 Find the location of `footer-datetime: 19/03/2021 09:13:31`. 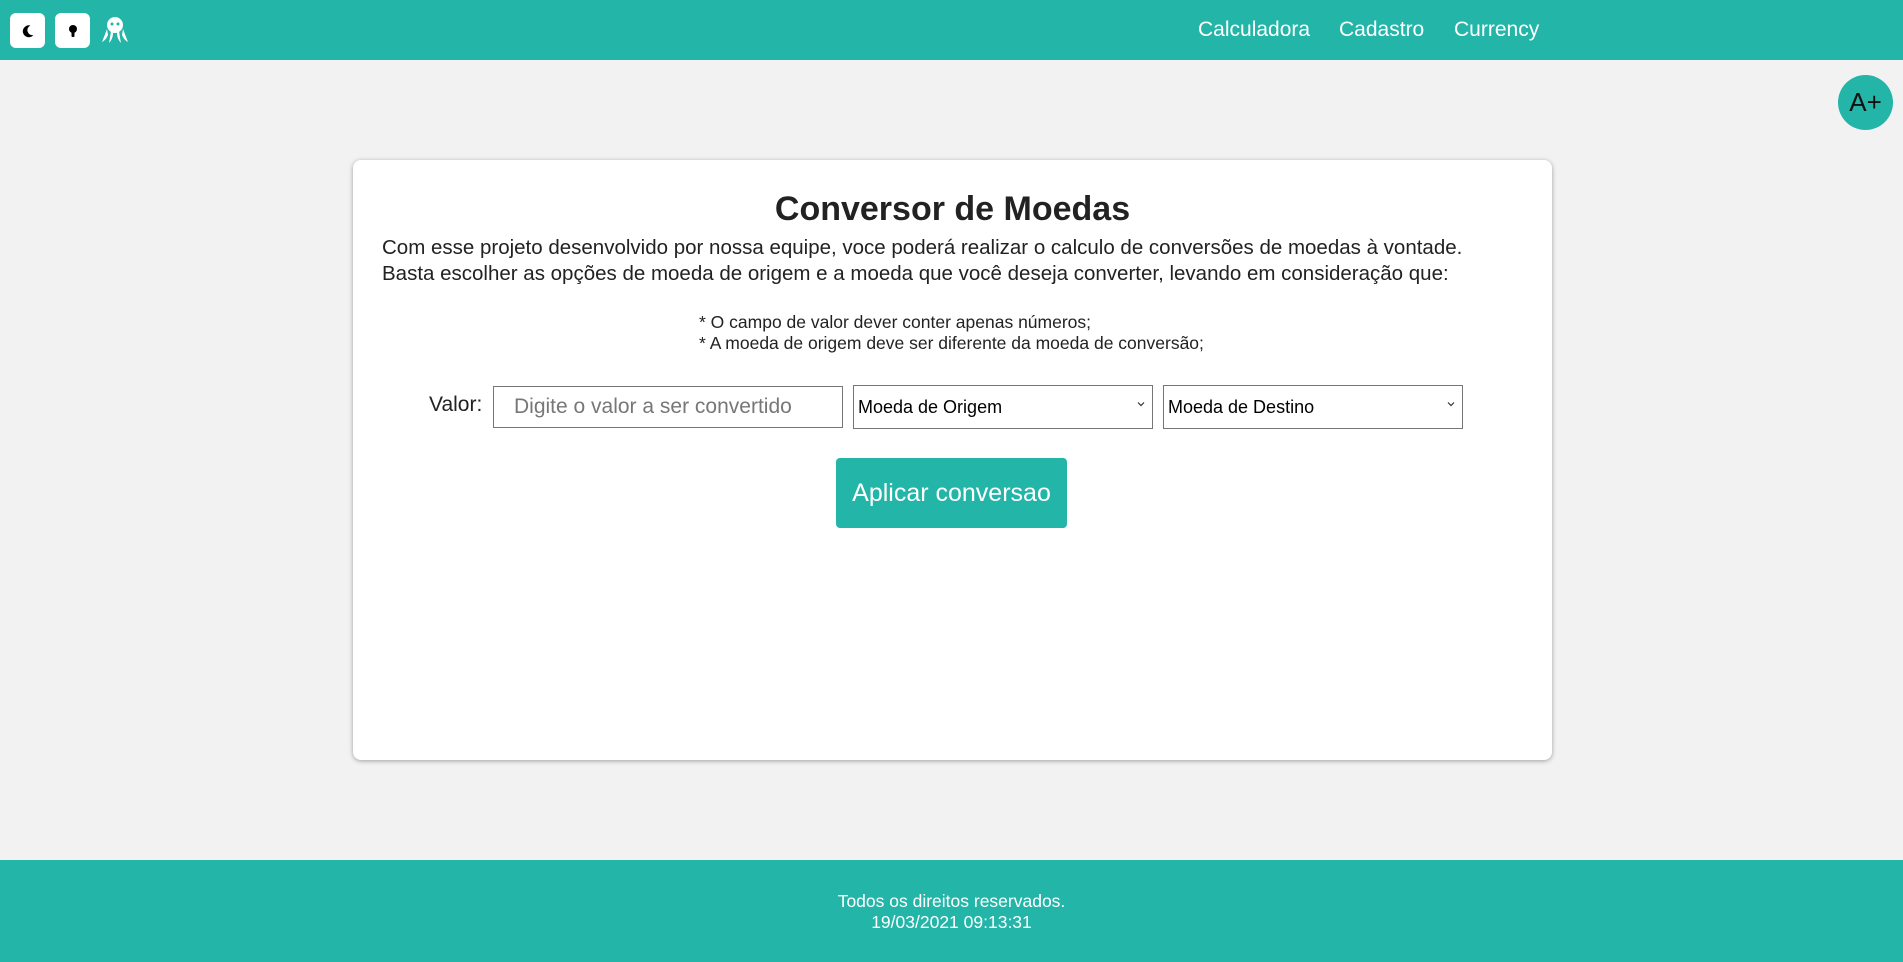

footer-datetime: 19/03/2021 09:13:31 is located at coordinates (951, 922).